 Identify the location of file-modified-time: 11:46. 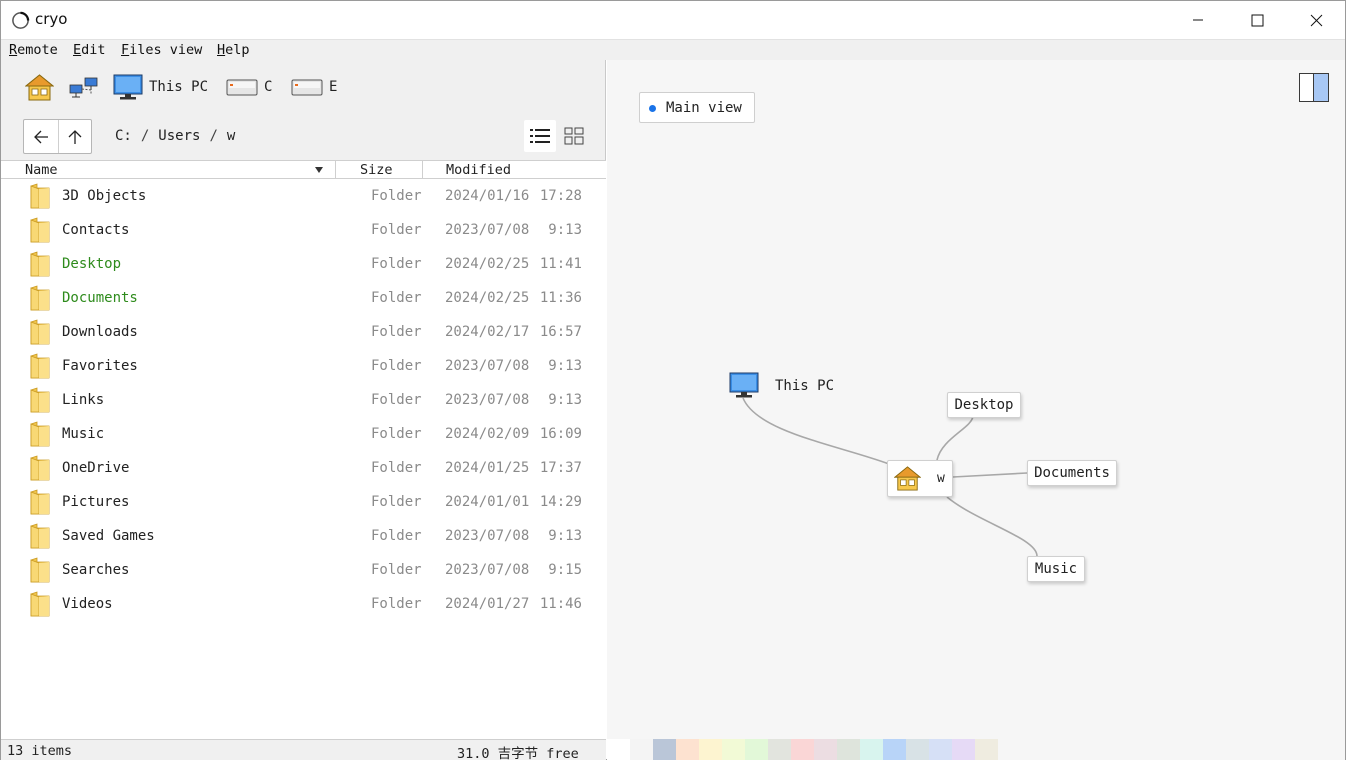
(560, 604).